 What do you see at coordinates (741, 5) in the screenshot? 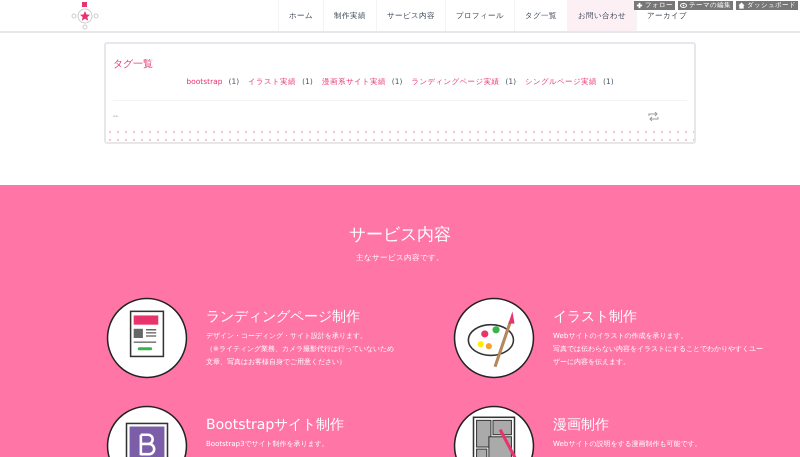
I see `home-icon` at bounding box center [741, 5].